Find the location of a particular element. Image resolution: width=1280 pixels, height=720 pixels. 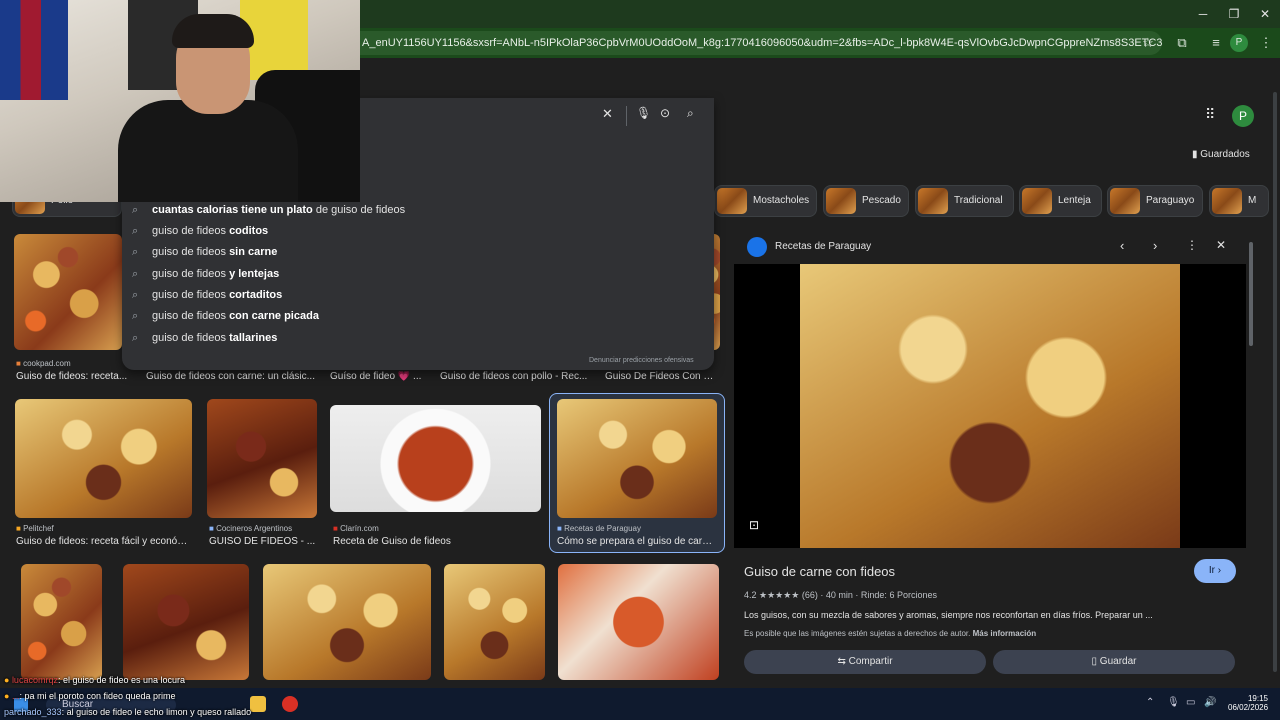

maximize-button: ❐ is located at coordinates (1234, 14).